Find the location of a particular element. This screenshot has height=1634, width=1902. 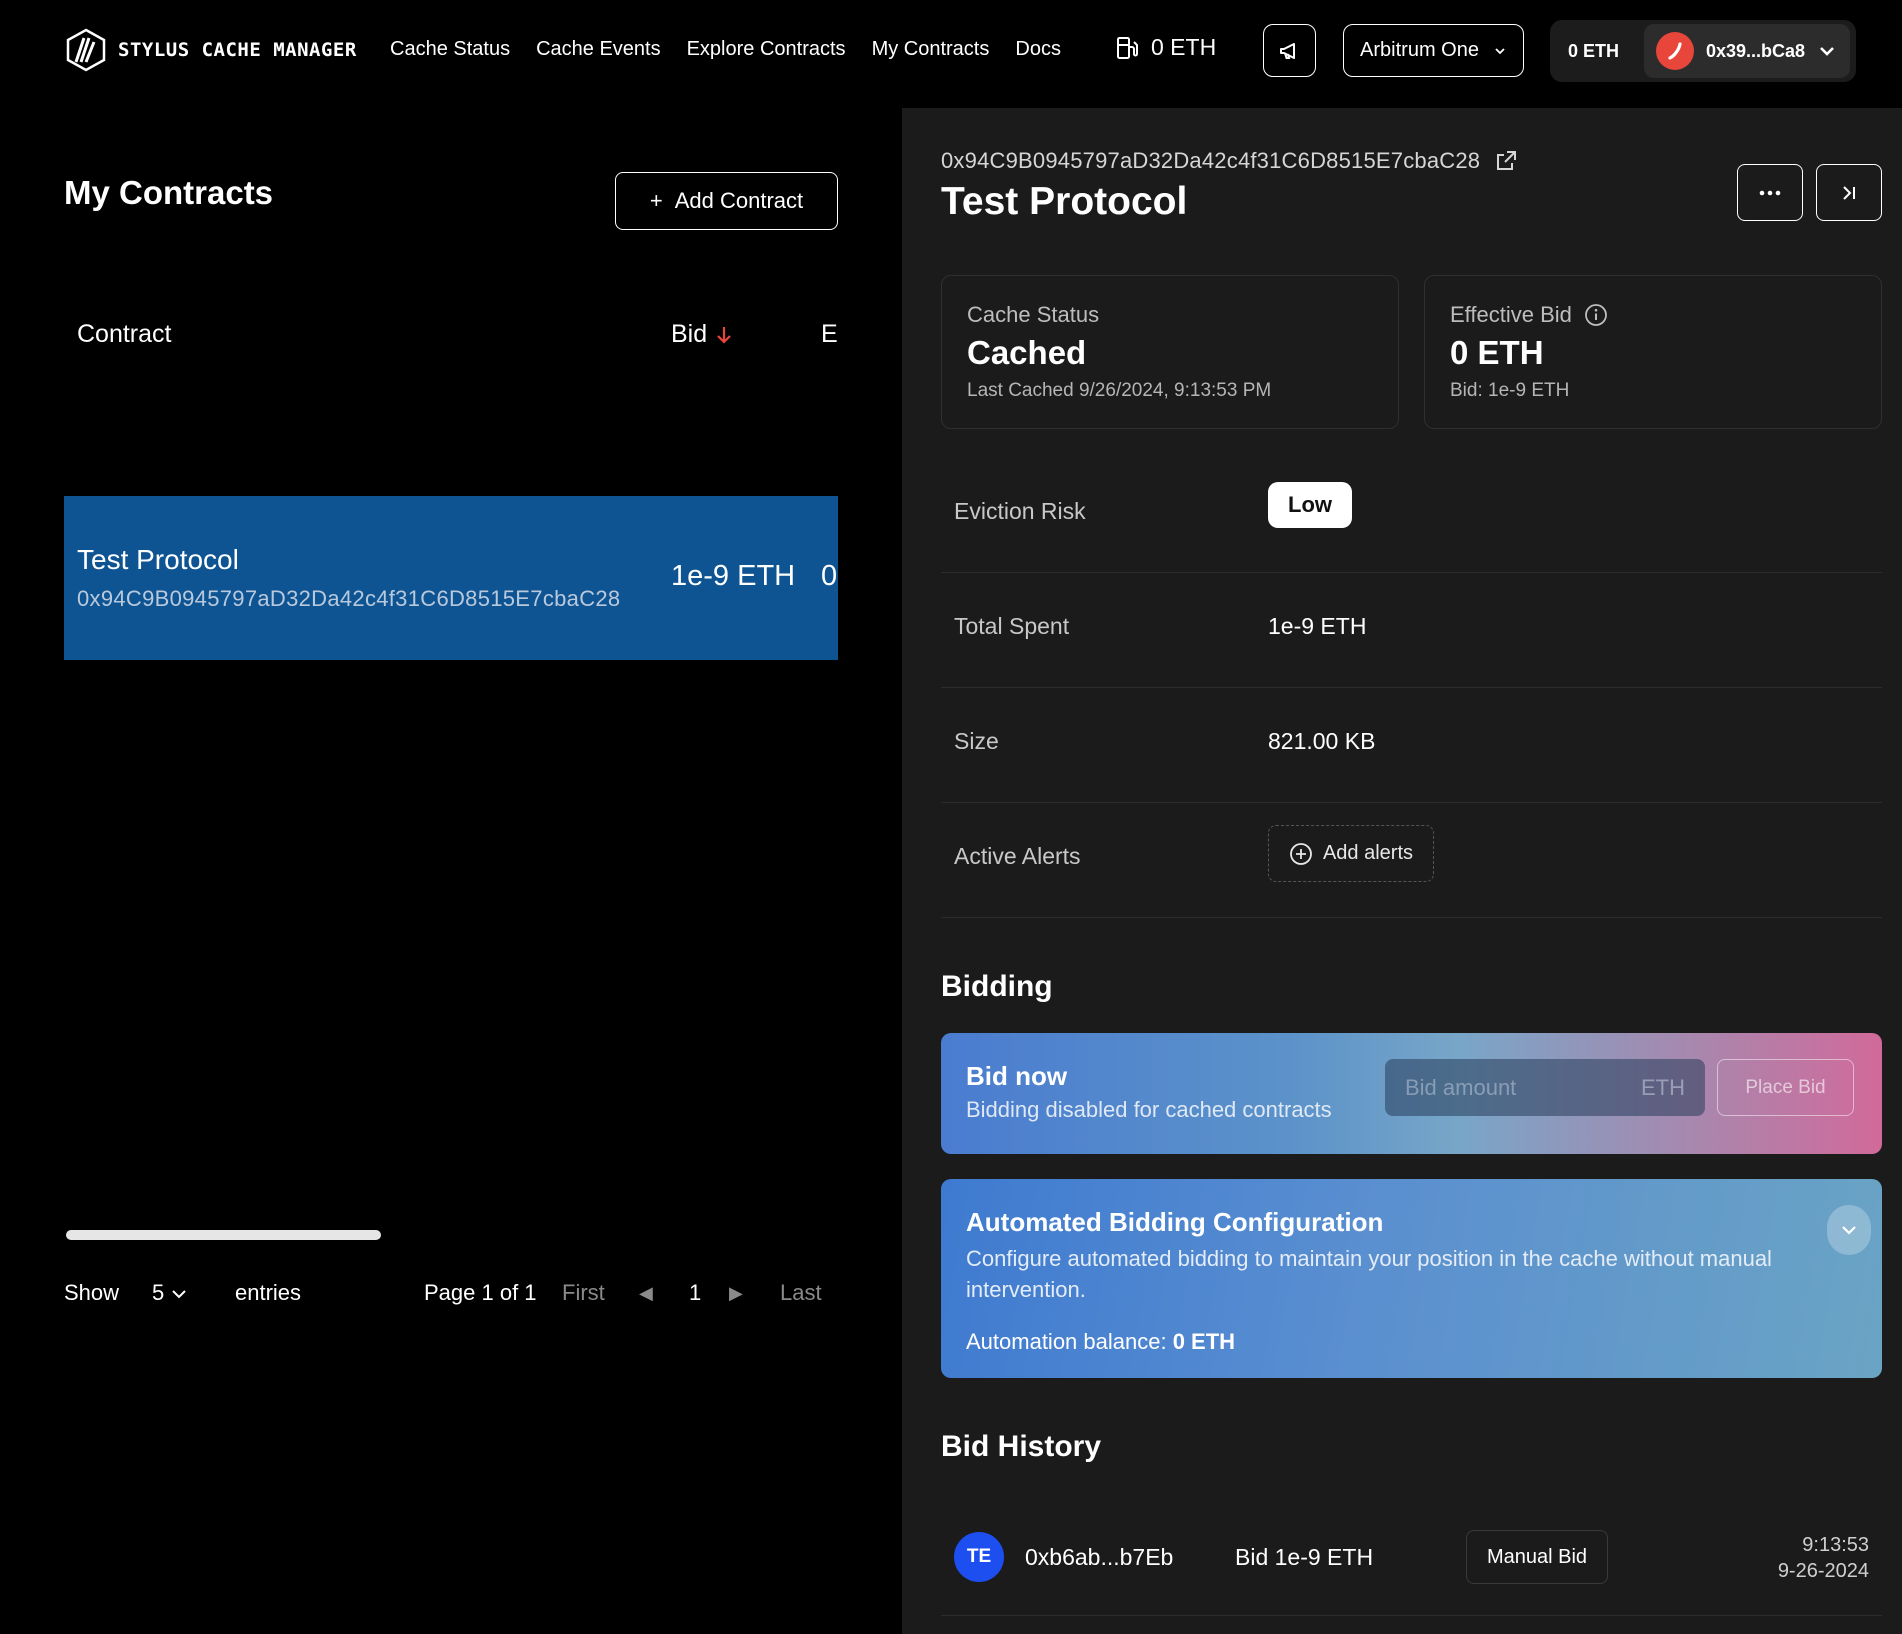

add-contract-label: Add Contract is located at coordinates (739, 200).